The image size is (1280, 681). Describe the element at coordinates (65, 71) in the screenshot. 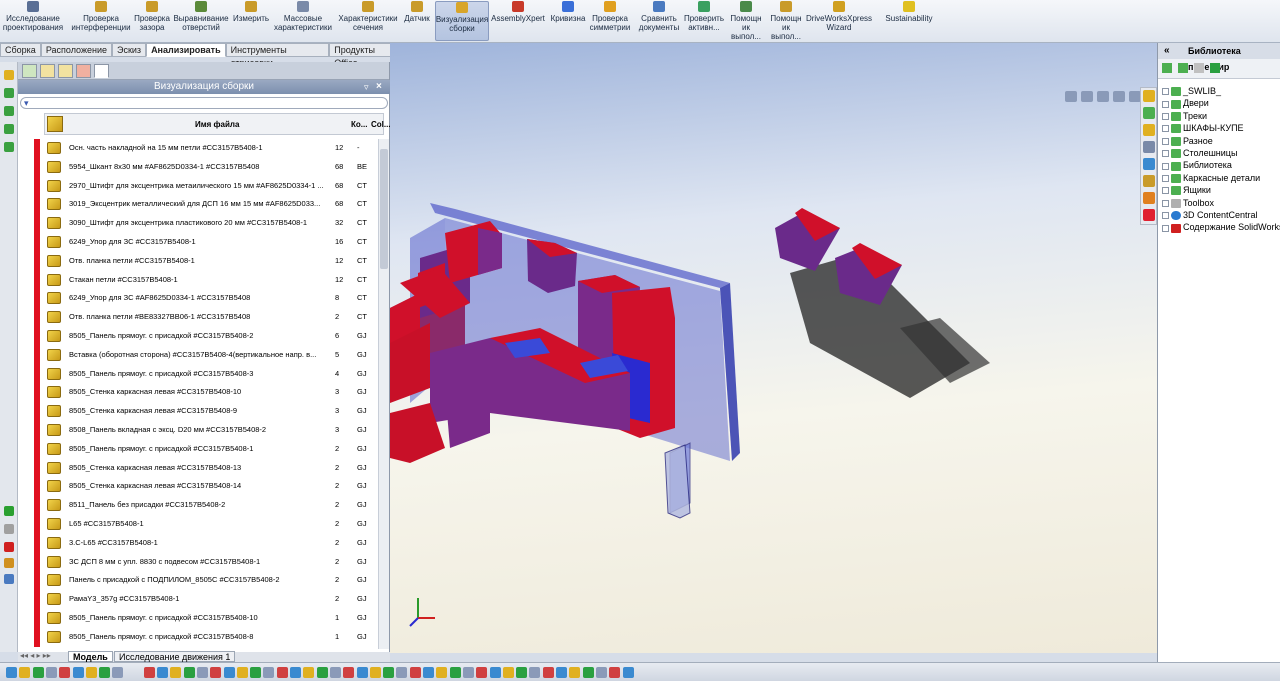

I see `configuration-tab` at that location.